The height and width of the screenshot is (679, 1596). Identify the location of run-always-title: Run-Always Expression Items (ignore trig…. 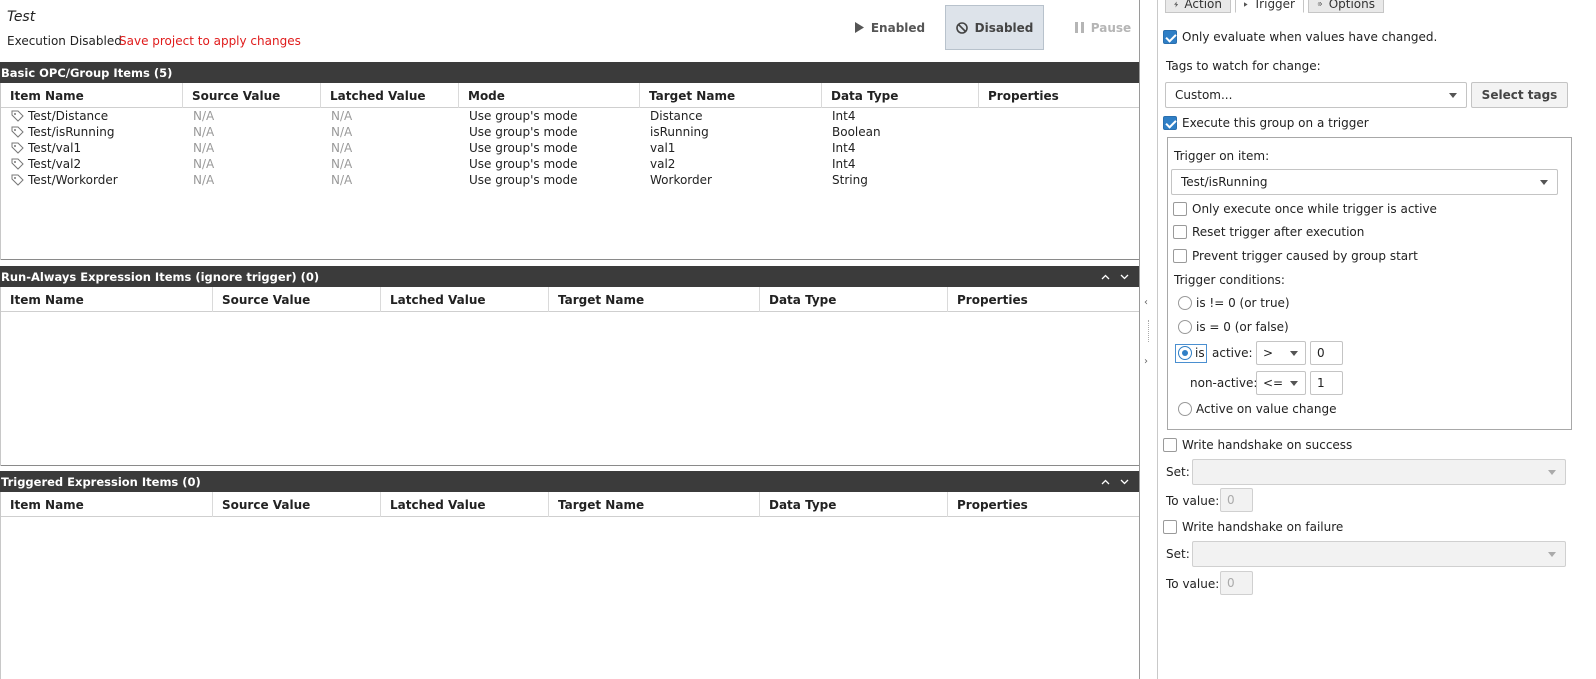
(160, 276).